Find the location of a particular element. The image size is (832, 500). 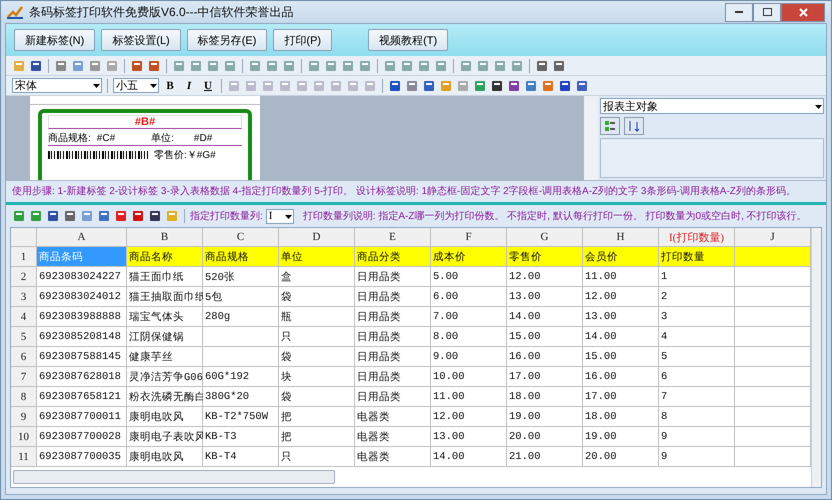

table-cell: 11.00 is located at coordinates (621, 277).